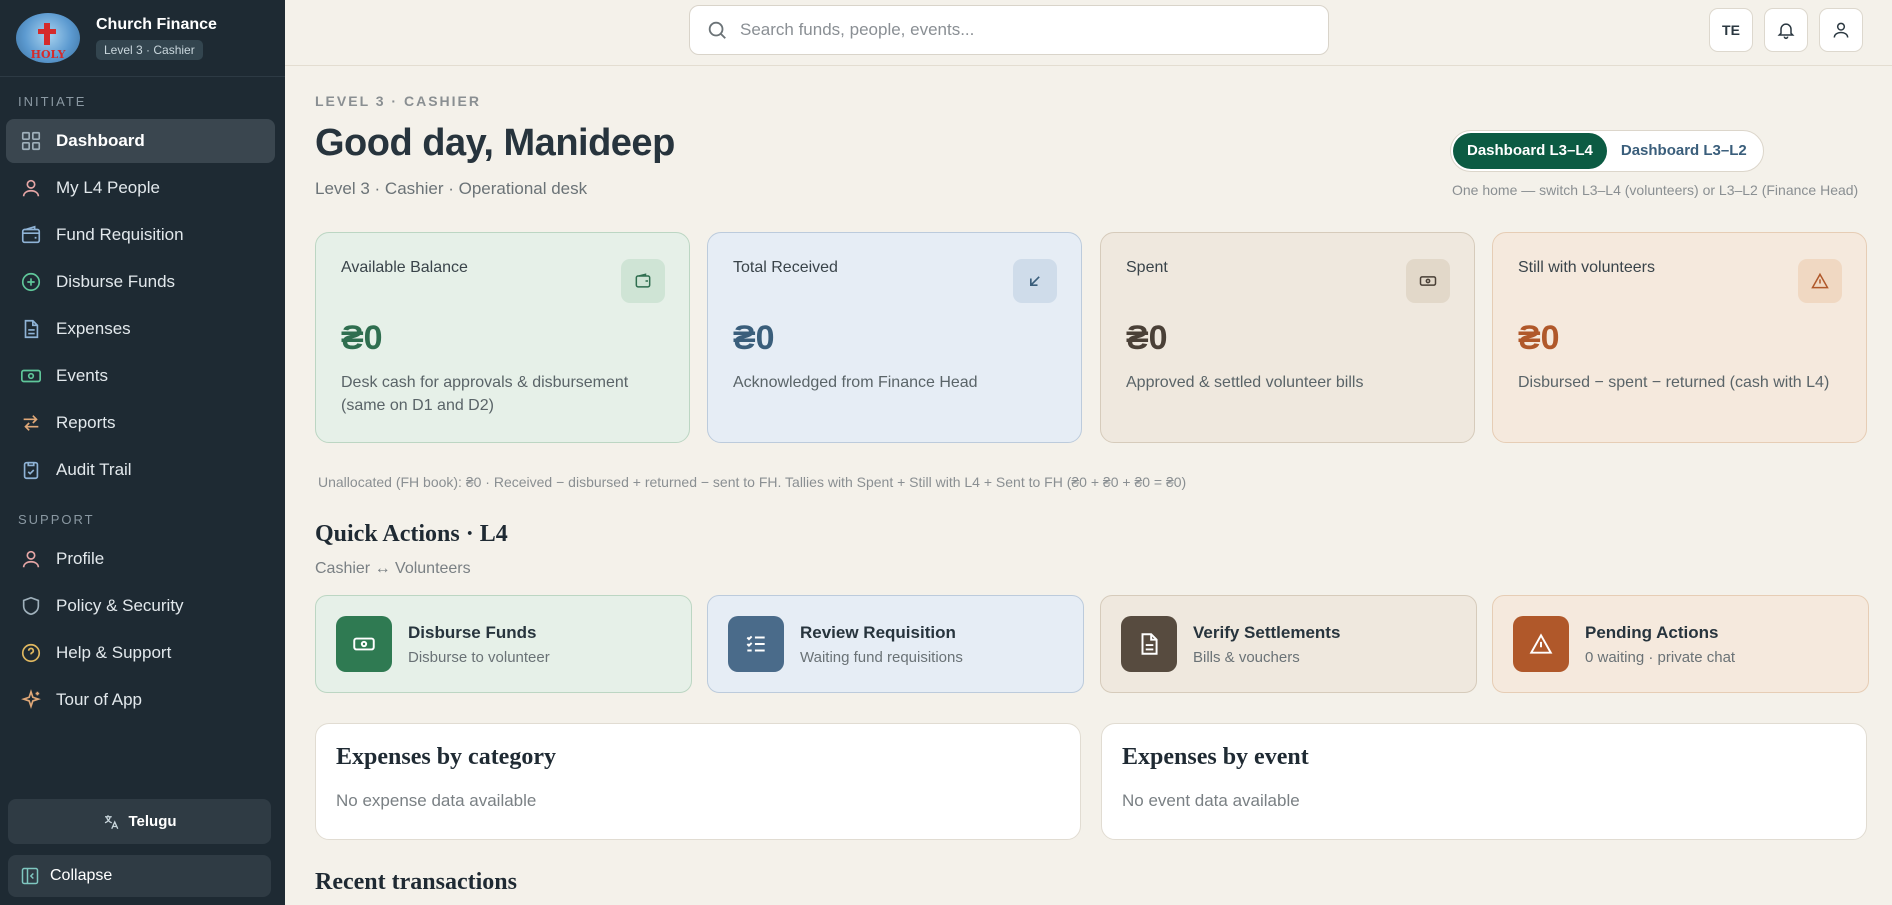  Describe the element at coordinates (446, 757) in the screenshot. I see `panel-title: Expenses by category` at that location.